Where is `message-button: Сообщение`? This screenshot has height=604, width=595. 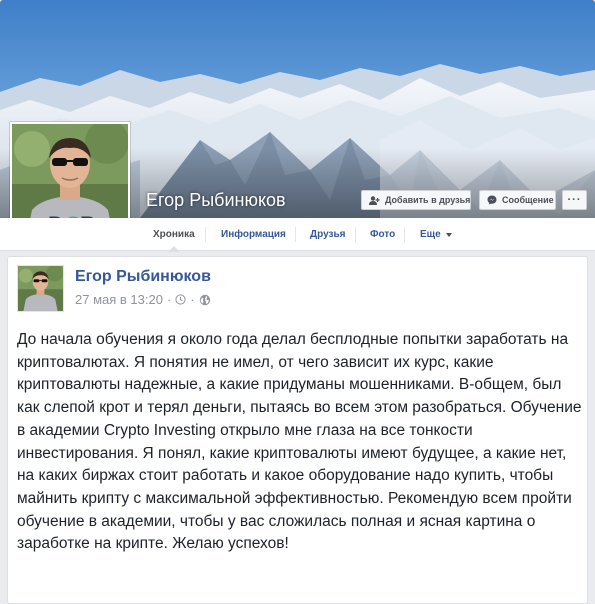
message-button: Сообщение is located at coordinates (517, 200).